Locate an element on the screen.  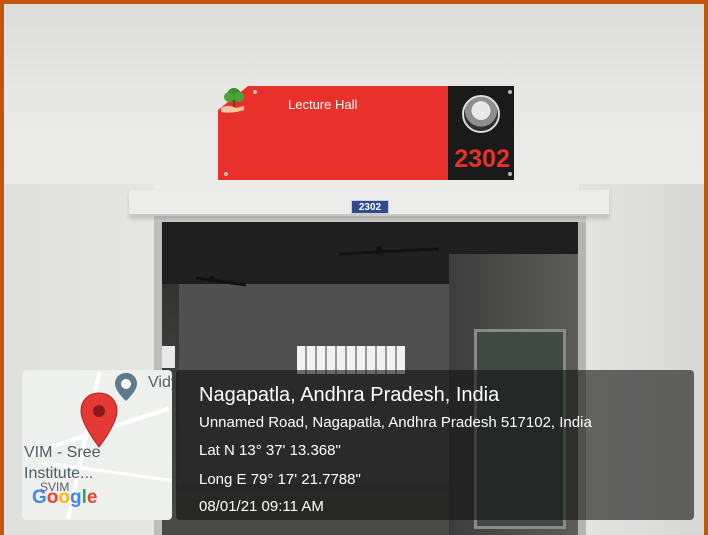
sign-room-number: 2302 is located at coordinates (482, 159).